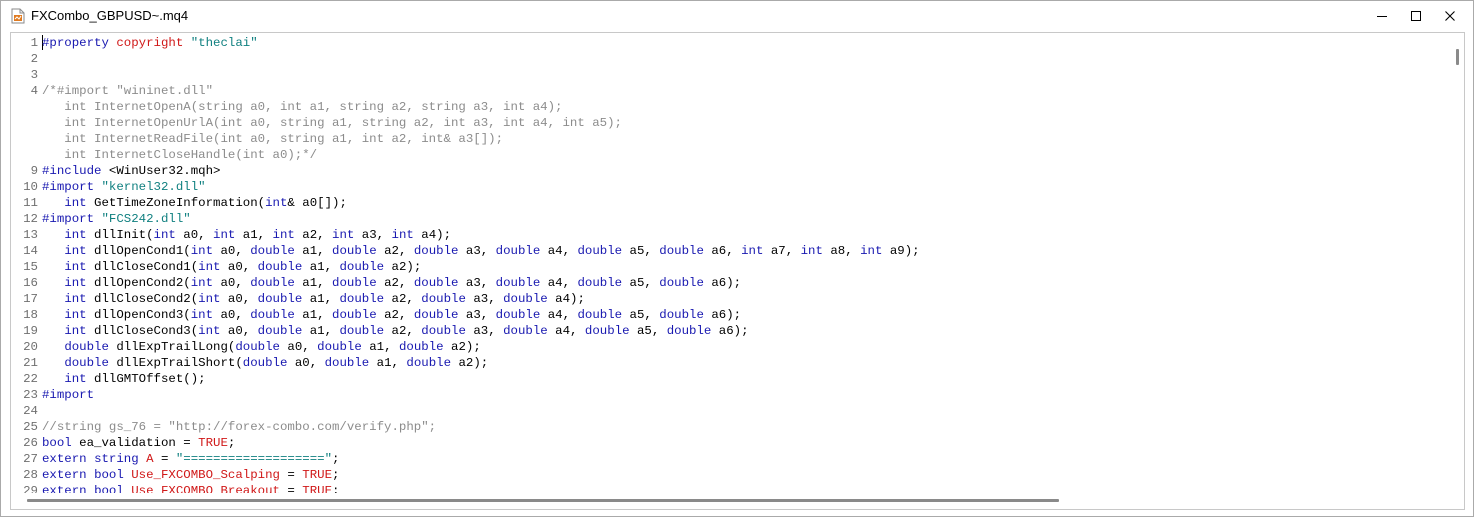  What do you see at coordinates (543, 500) in the screenshot?
I see `horizontal-scroll-thumb` at bounding box center [543, 500].